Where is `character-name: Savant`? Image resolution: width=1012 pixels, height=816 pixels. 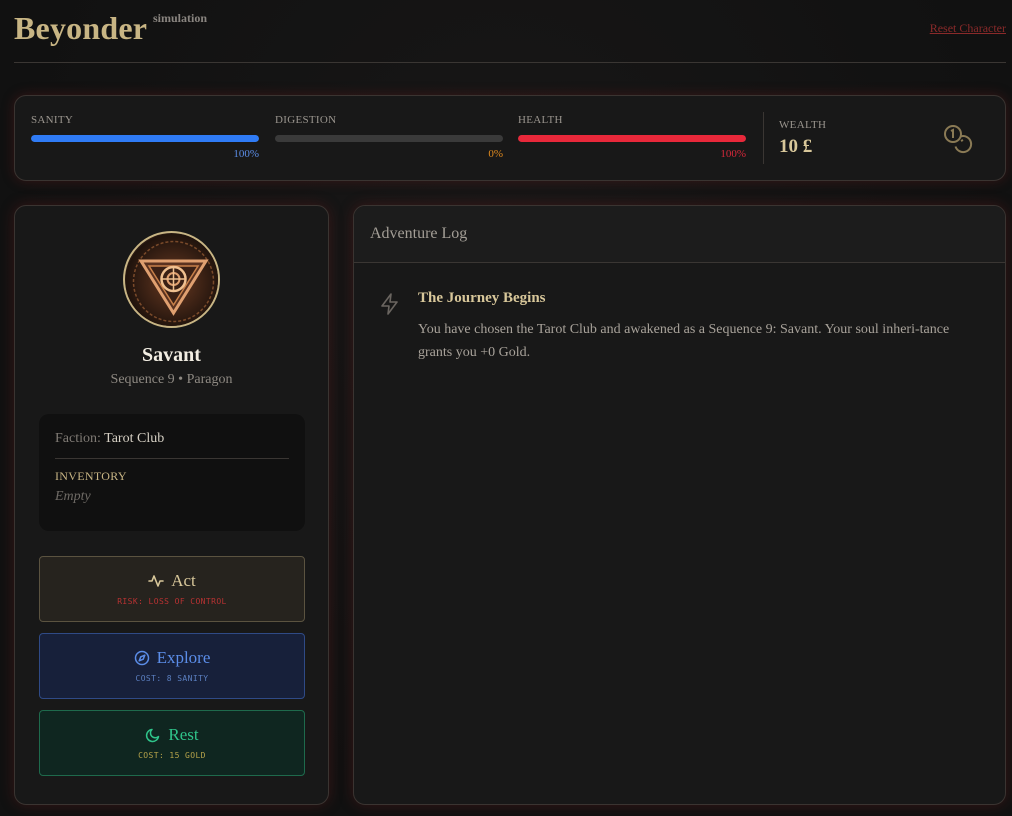
character-name: Savant is located at coordinates (171, 355).